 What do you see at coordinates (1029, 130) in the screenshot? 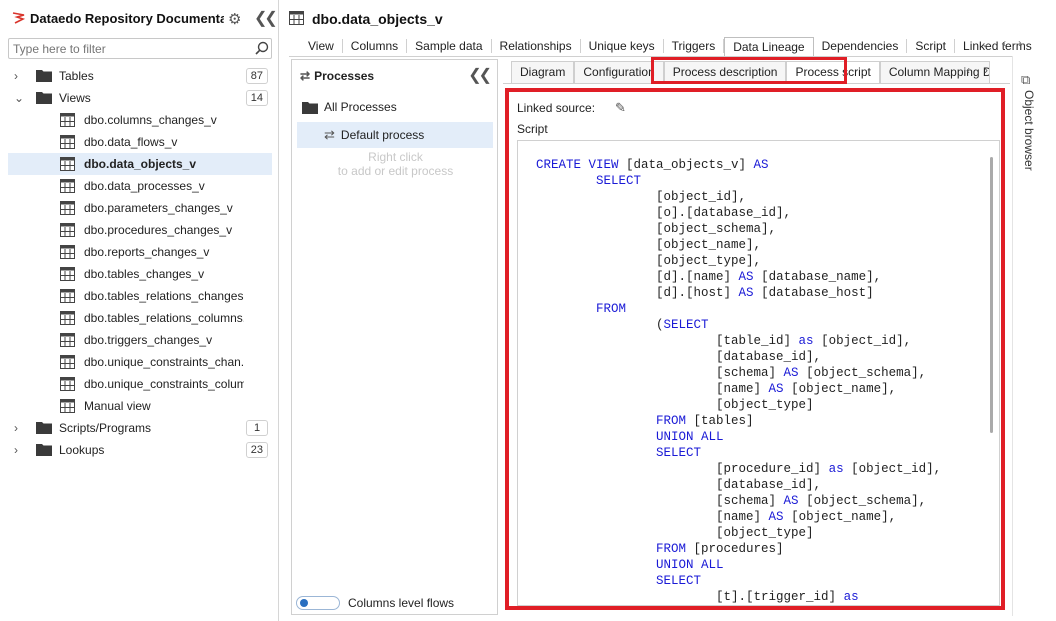
I see `object-browser-label: Object browser` at bounding box center [1029, 130].